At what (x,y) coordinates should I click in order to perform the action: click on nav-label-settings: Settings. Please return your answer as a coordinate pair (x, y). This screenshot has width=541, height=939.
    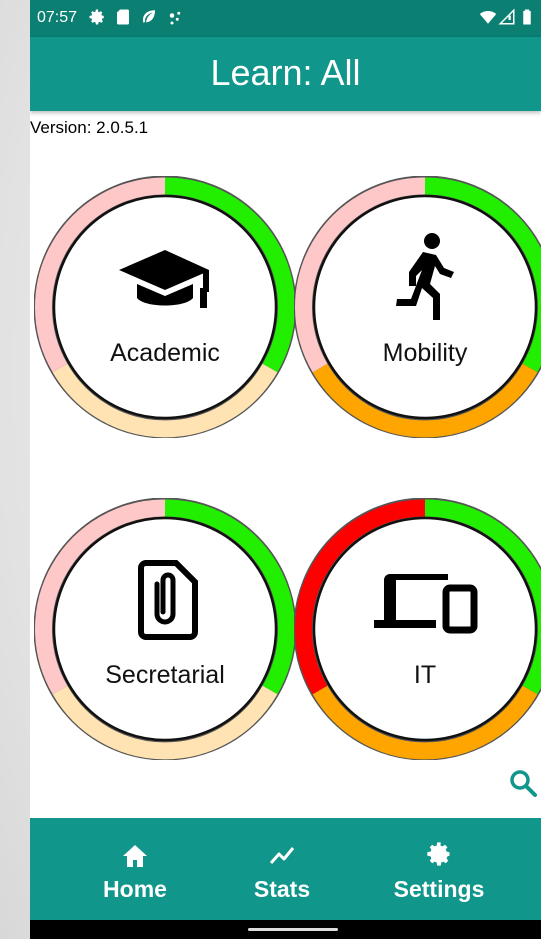
    Looking at the image, I should click on (439, 889).